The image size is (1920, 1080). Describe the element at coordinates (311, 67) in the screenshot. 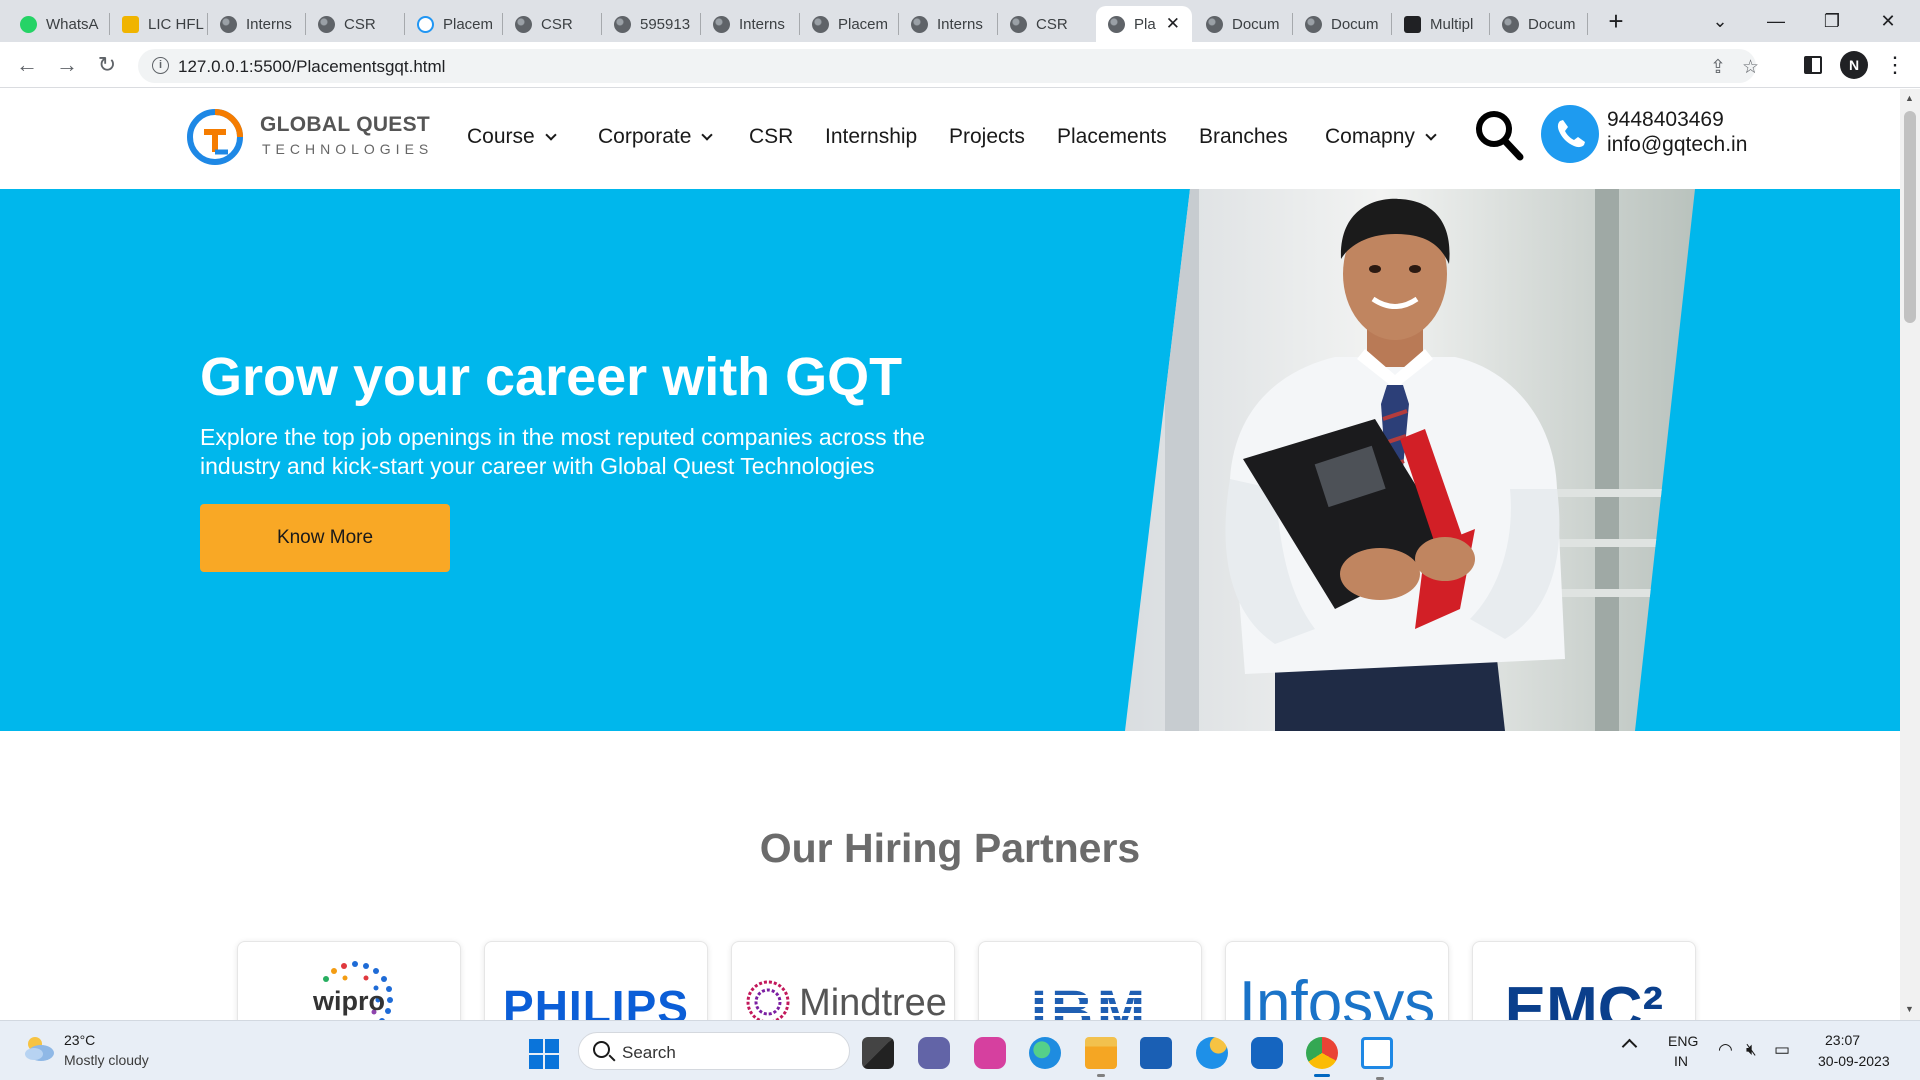

I see `url-text: 127.0.0.1:5500/Placementsgqt.html` at that location.